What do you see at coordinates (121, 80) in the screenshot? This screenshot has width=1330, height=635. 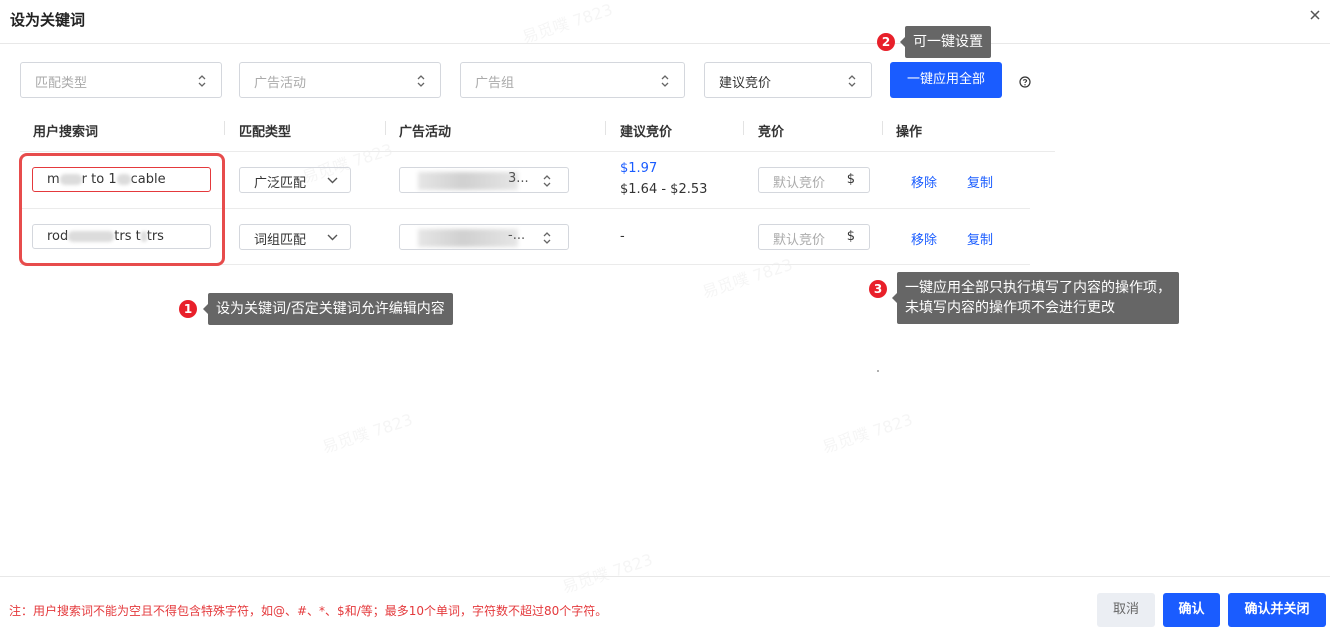 I see `match-type-select: 匹配类型` at bounding box center [121, 80].